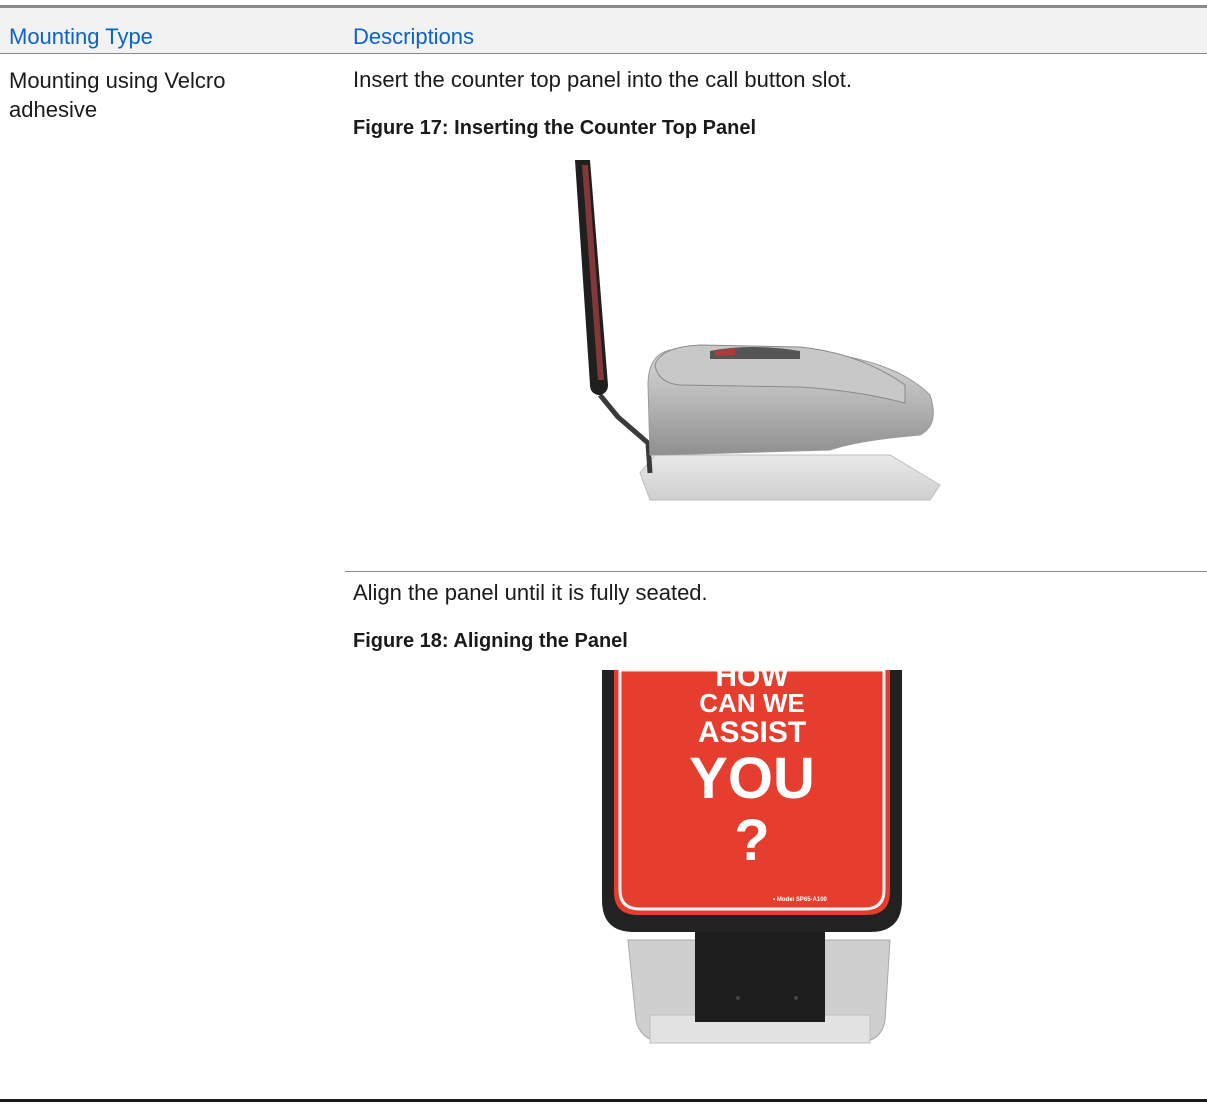  Describe the element at coordinates (603, 30) in the screenshot. I see `table-header-row: Mounting Type Descriptions` at that location.